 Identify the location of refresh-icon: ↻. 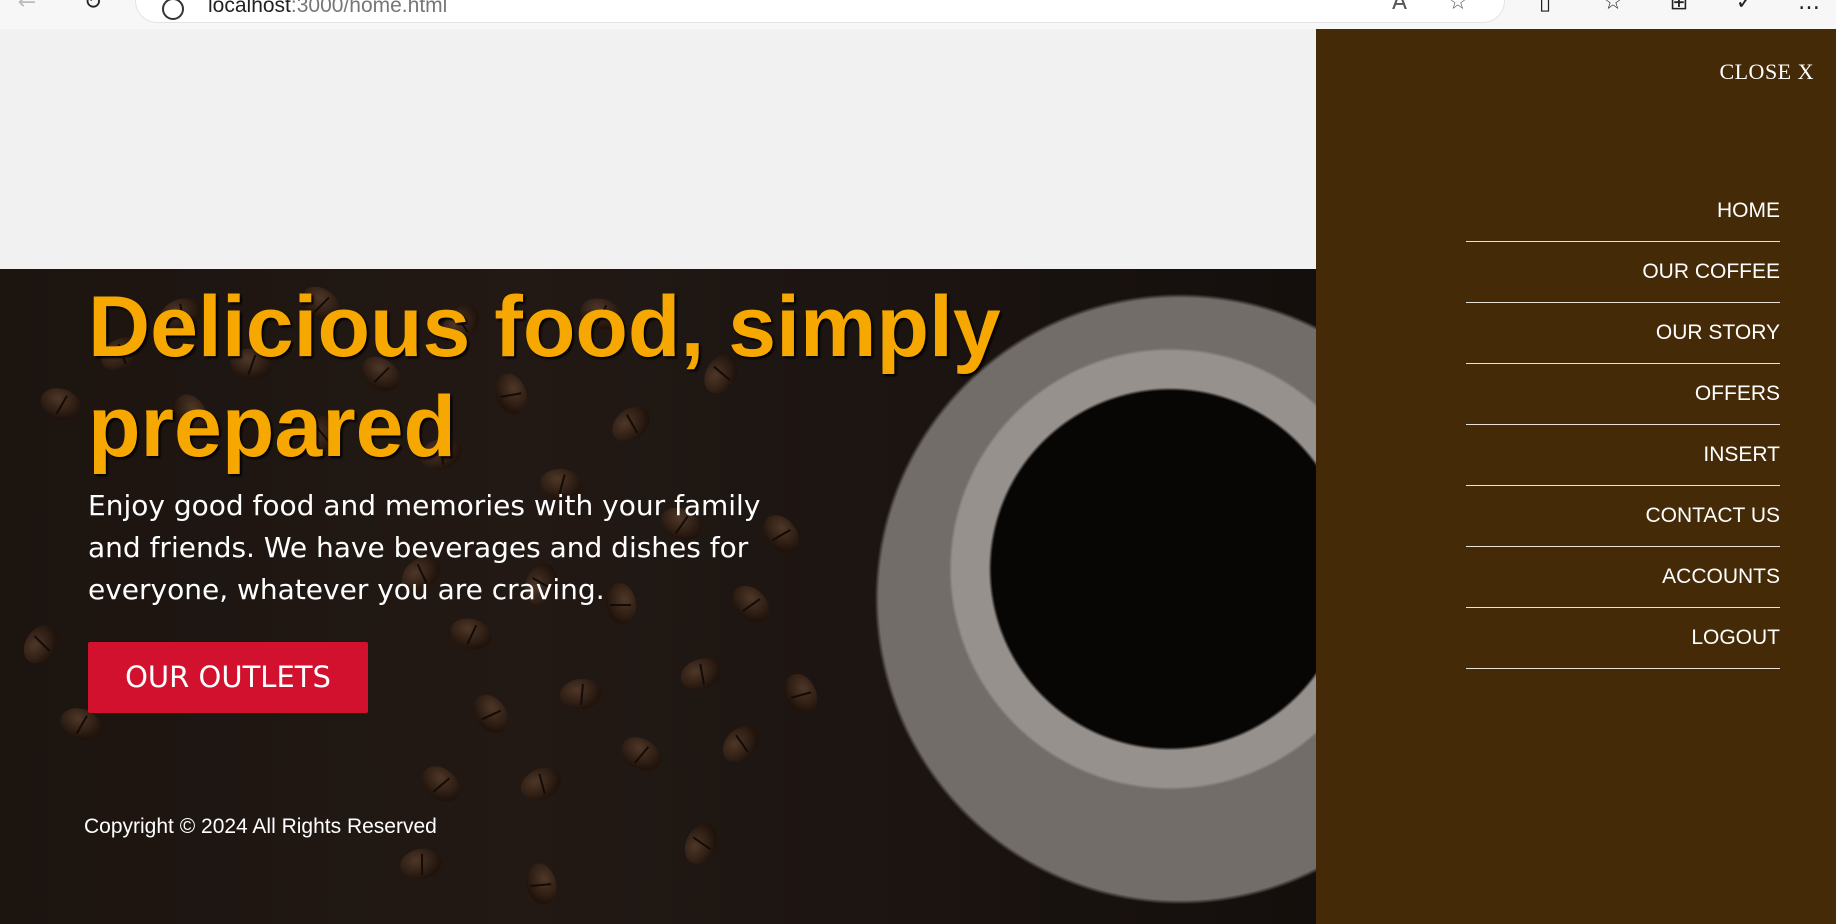
(93, 8).